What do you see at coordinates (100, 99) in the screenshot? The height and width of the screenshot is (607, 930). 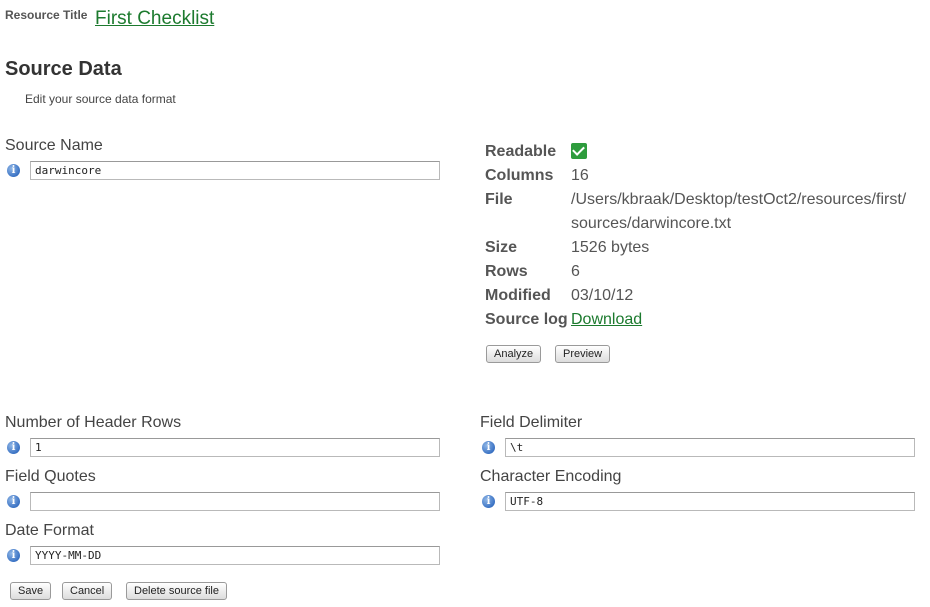 I see `page-subtitle: Edit your source data format` at bounding box center [100, 99].